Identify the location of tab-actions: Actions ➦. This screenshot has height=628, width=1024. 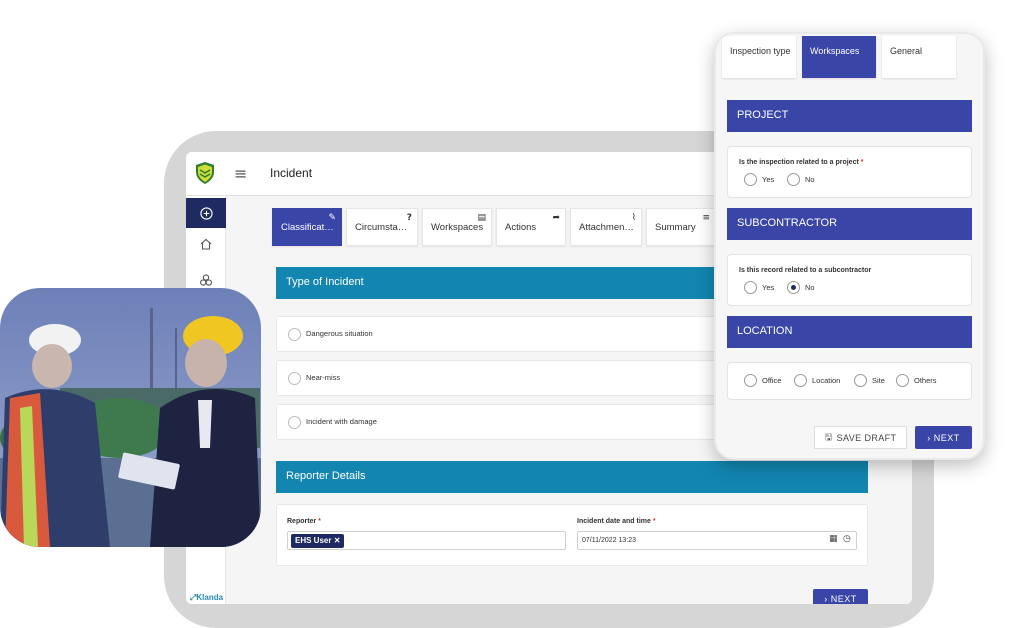
(531, 227).